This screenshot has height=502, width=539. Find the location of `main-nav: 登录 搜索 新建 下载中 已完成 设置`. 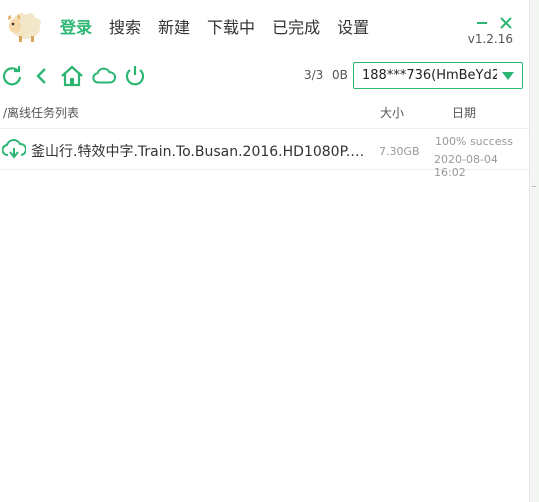

main-nav: 登录 搜索 新建 下载中 已完成 设置 is located at coordinates (223, 26).